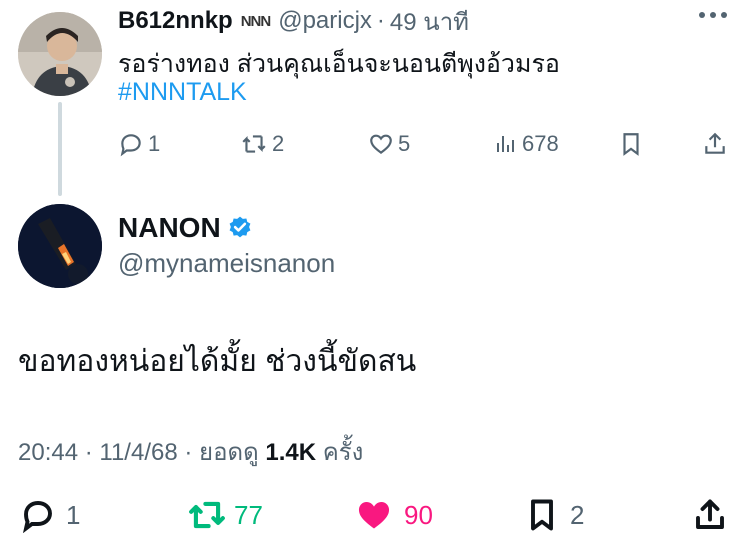 This screenshot has height=551, width=749. What do you see at coordinates (221, 452) in the screenshot?
I see `views-label: · ยอดดู` at bounding box center [221, 452].